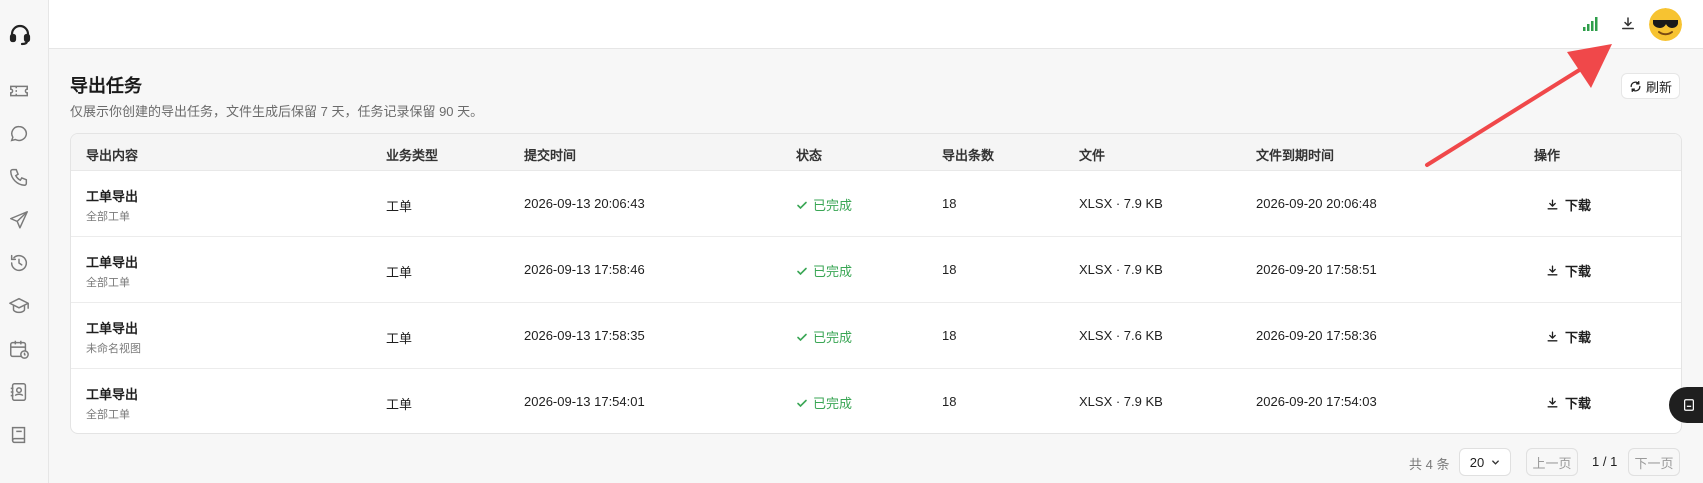 The height and width of the screenshot is (483, 1703). Describe the element at coordinates (1689, 405) in the screenshot. I see `notes-icon` at that location.